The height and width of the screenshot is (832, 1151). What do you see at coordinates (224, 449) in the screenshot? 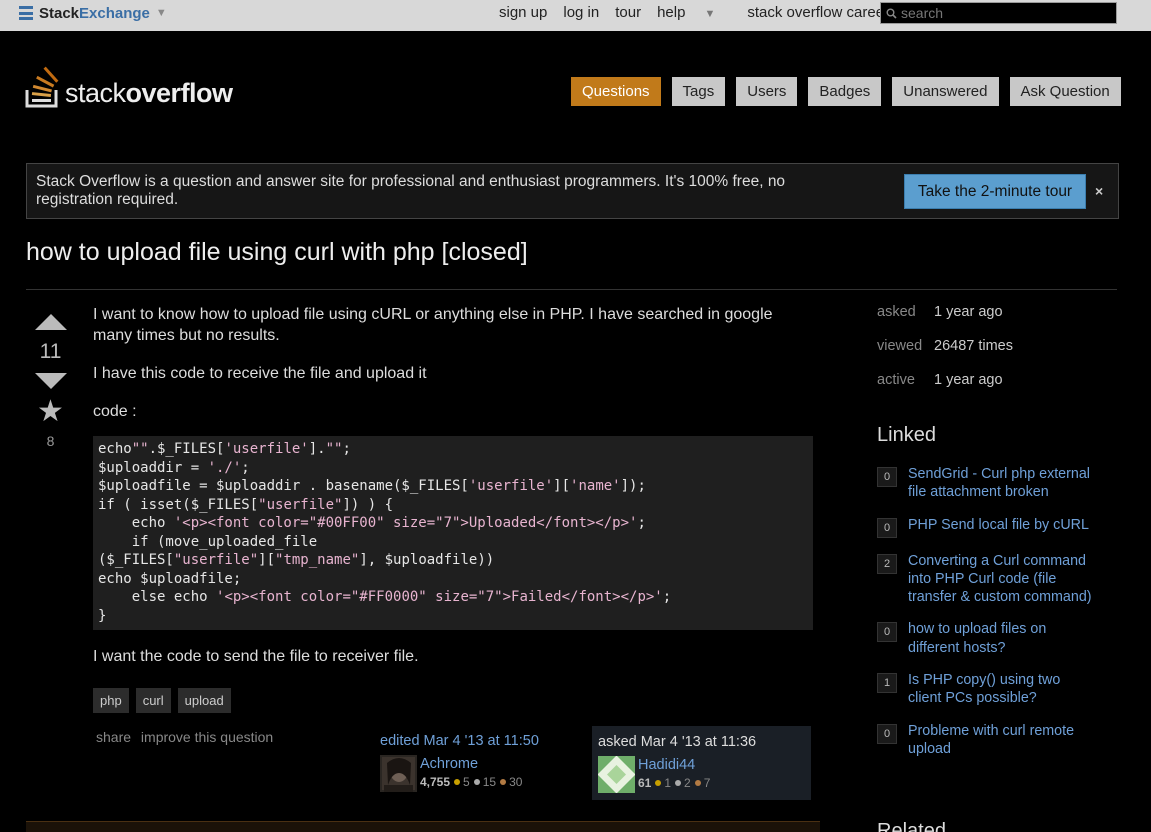
I see `code-line: echo"".$_FILES['userfile']."";` at bounding box center [224, 449].